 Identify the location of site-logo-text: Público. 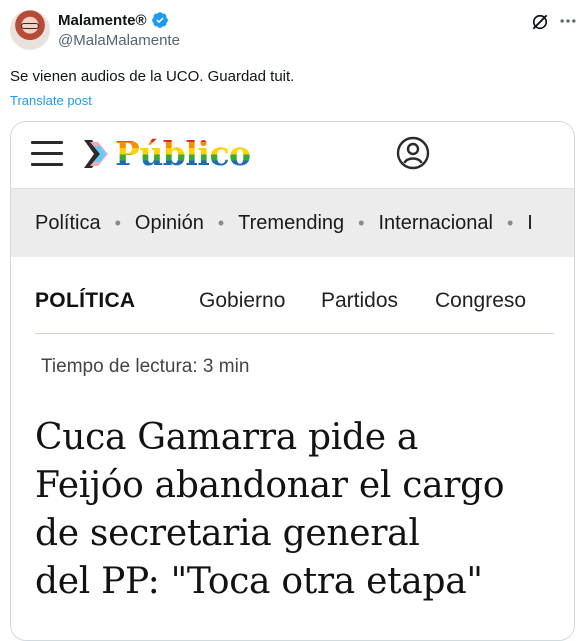
(183, 153).